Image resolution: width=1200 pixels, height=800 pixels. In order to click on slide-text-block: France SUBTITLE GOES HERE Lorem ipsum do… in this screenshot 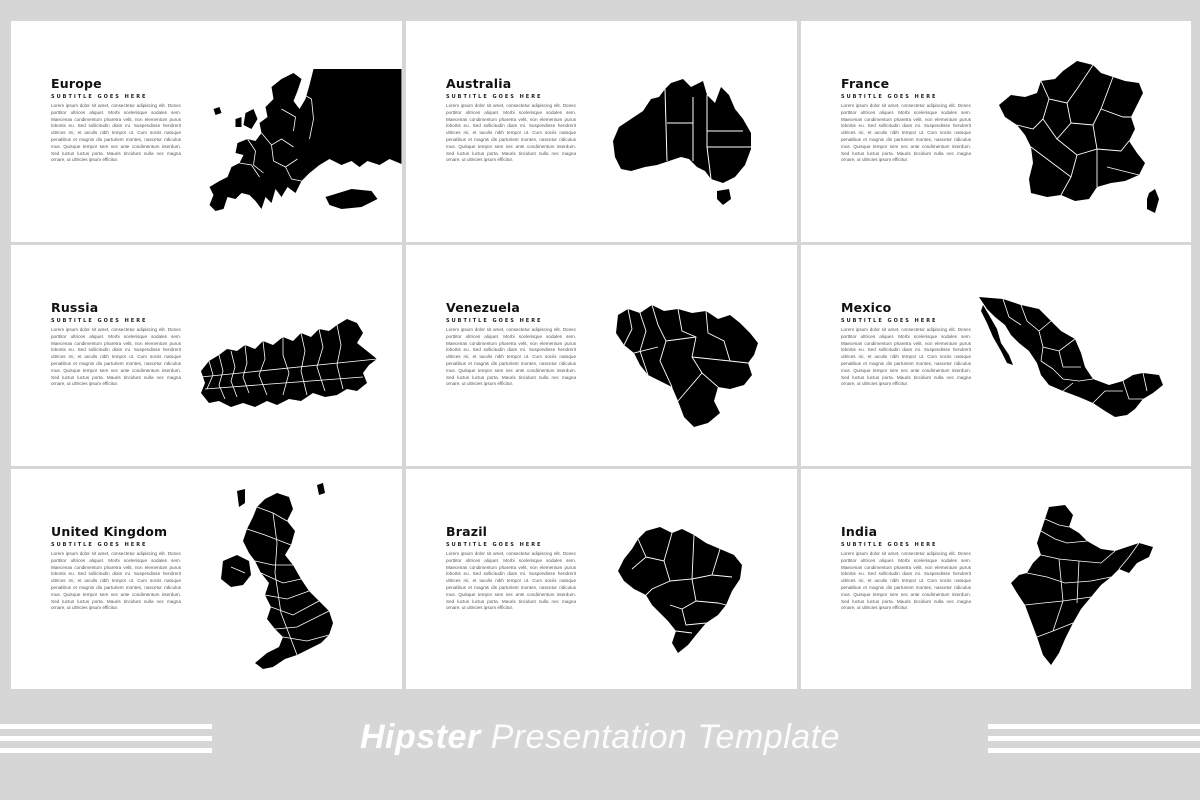, I will do `click(906, 120)`.